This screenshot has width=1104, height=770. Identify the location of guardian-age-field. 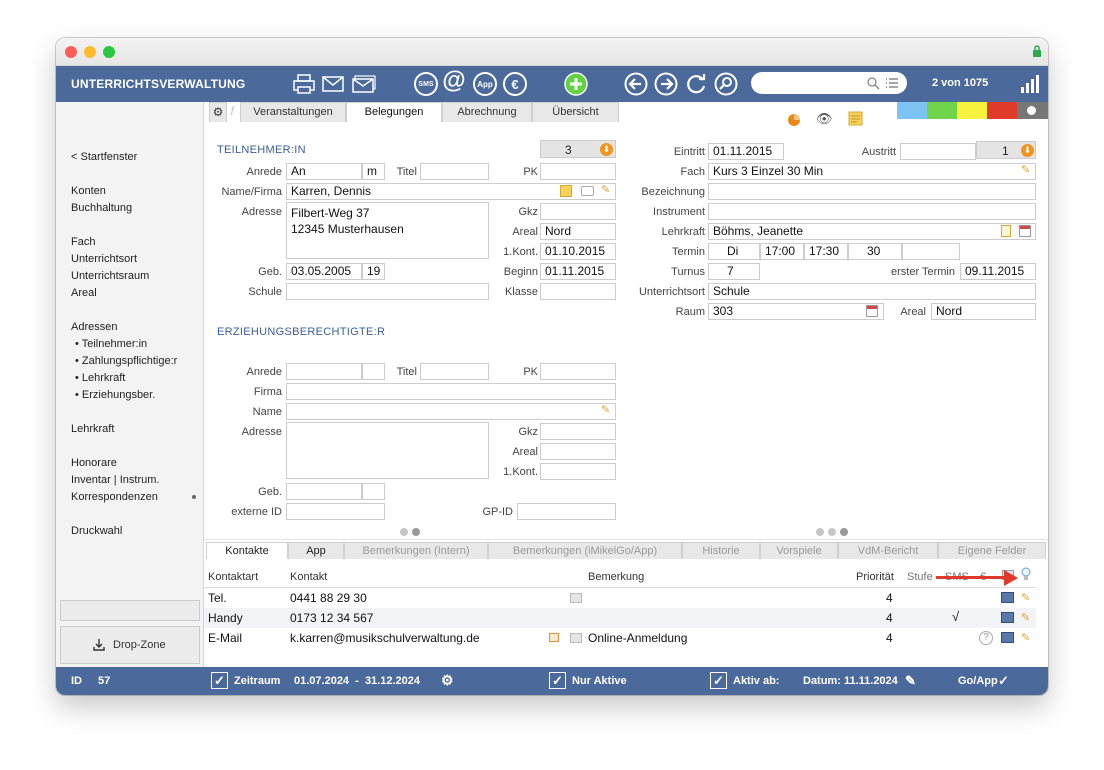
(373, 491).